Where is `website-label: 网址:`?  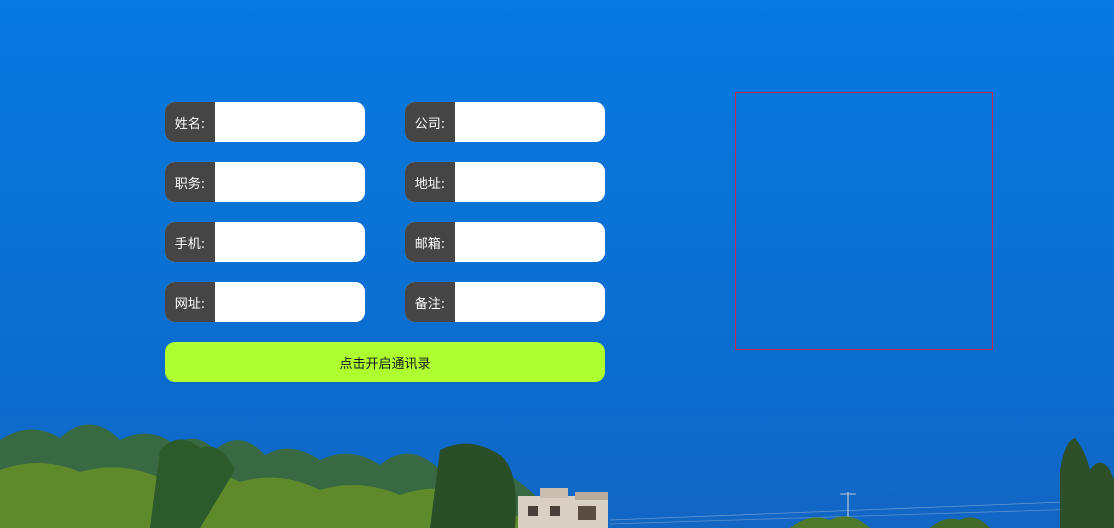
website-label: 网址: is located at coordinates (190, 302).